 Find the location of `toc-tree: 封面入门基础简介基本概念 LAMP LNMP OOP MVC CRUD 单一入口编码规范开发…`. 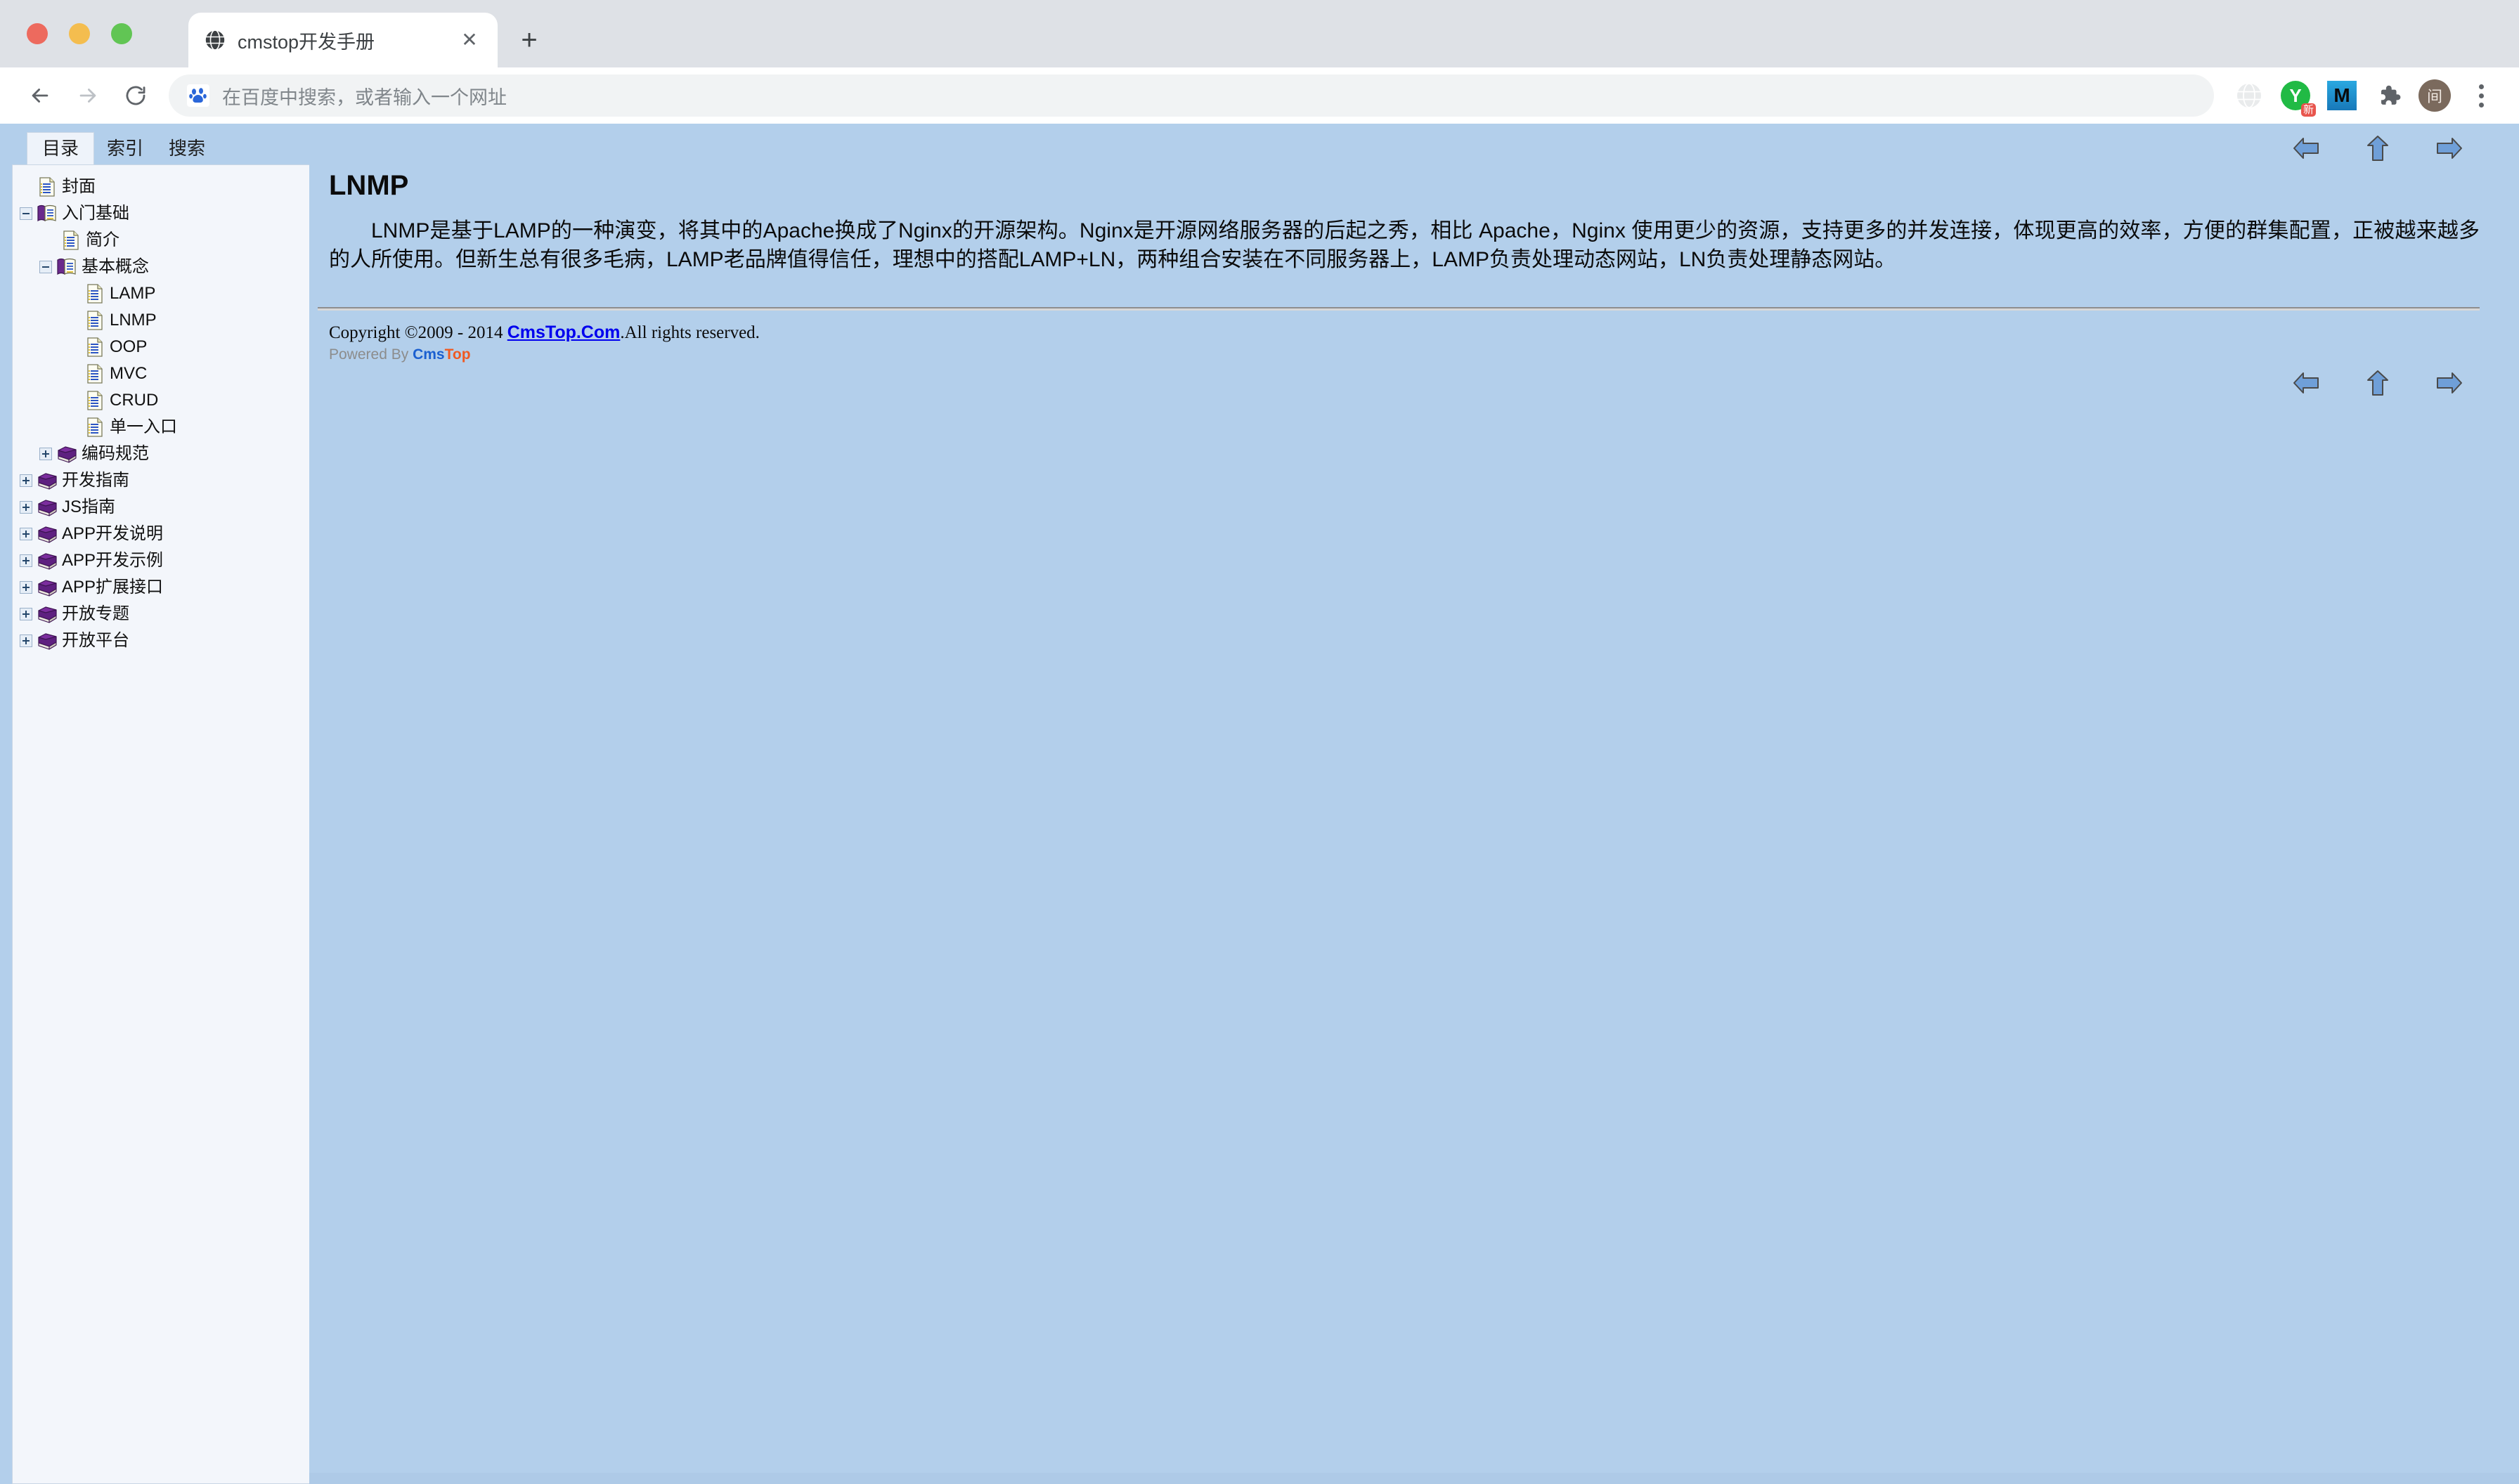

toc-tree: 封面入门基础简介基本概念 LAMP LNMP OOP MVC CRUD 单一入口编码规范开发… is located at coordinates (160, 824).